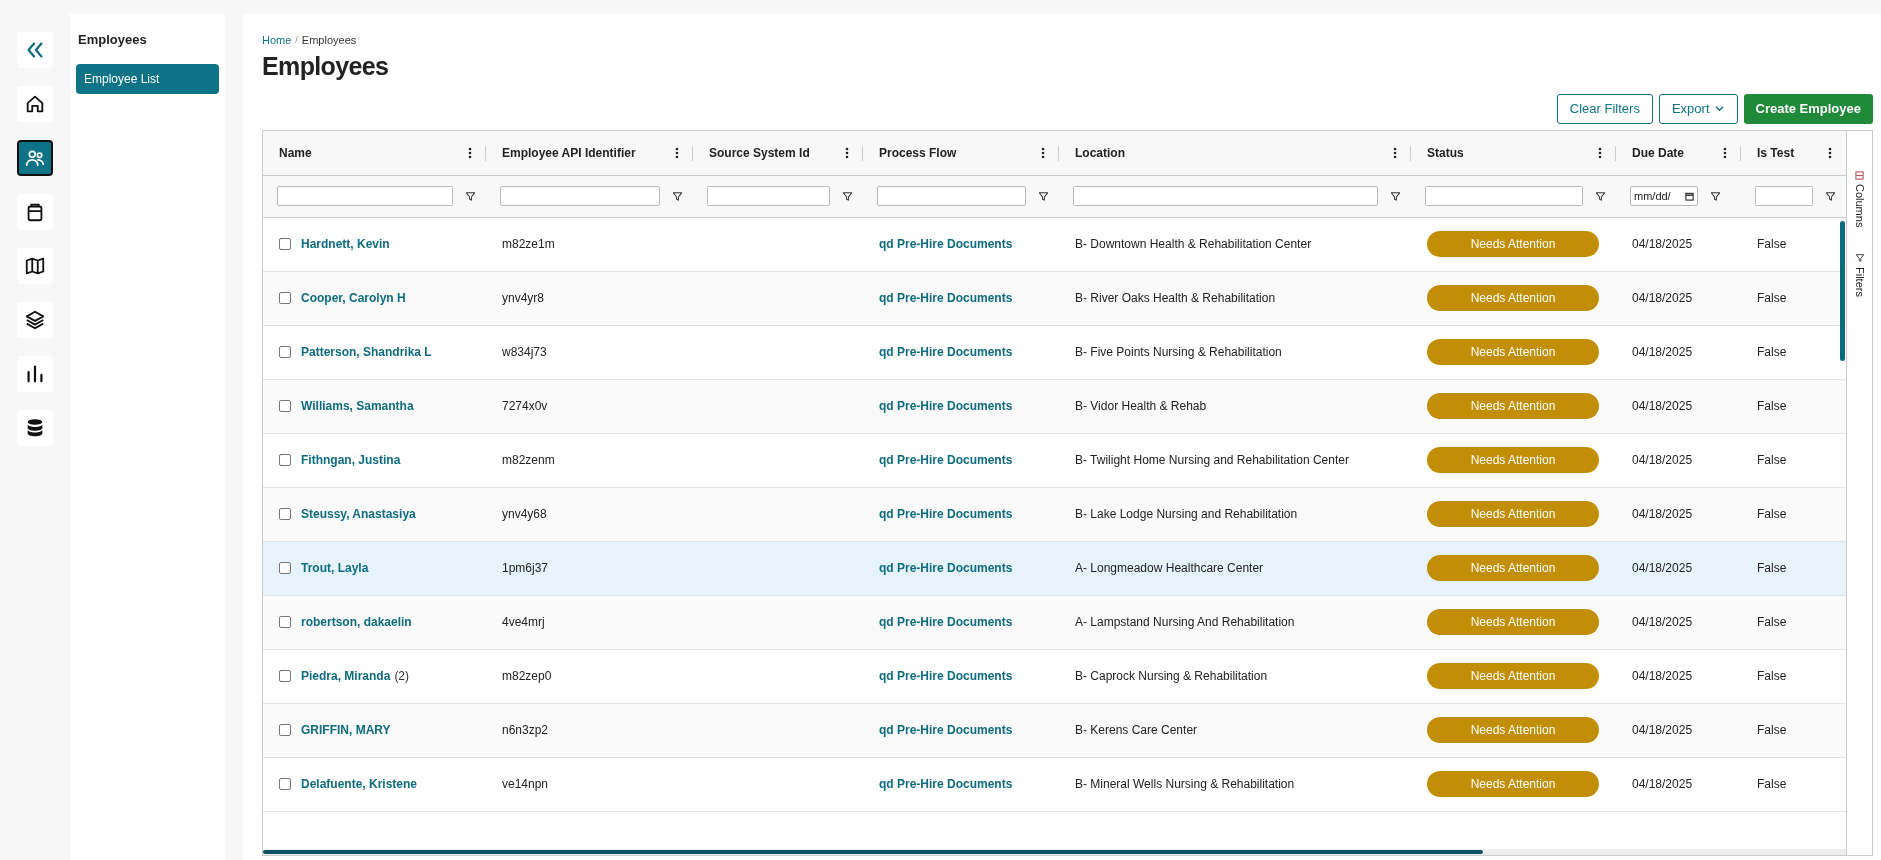 This screenshot has height=860, width=1881. What do you see at coordinates (335, 568) in the screenshot?
I see `employee-name-link: Trout, Layla` at bounding box center [335, 568].